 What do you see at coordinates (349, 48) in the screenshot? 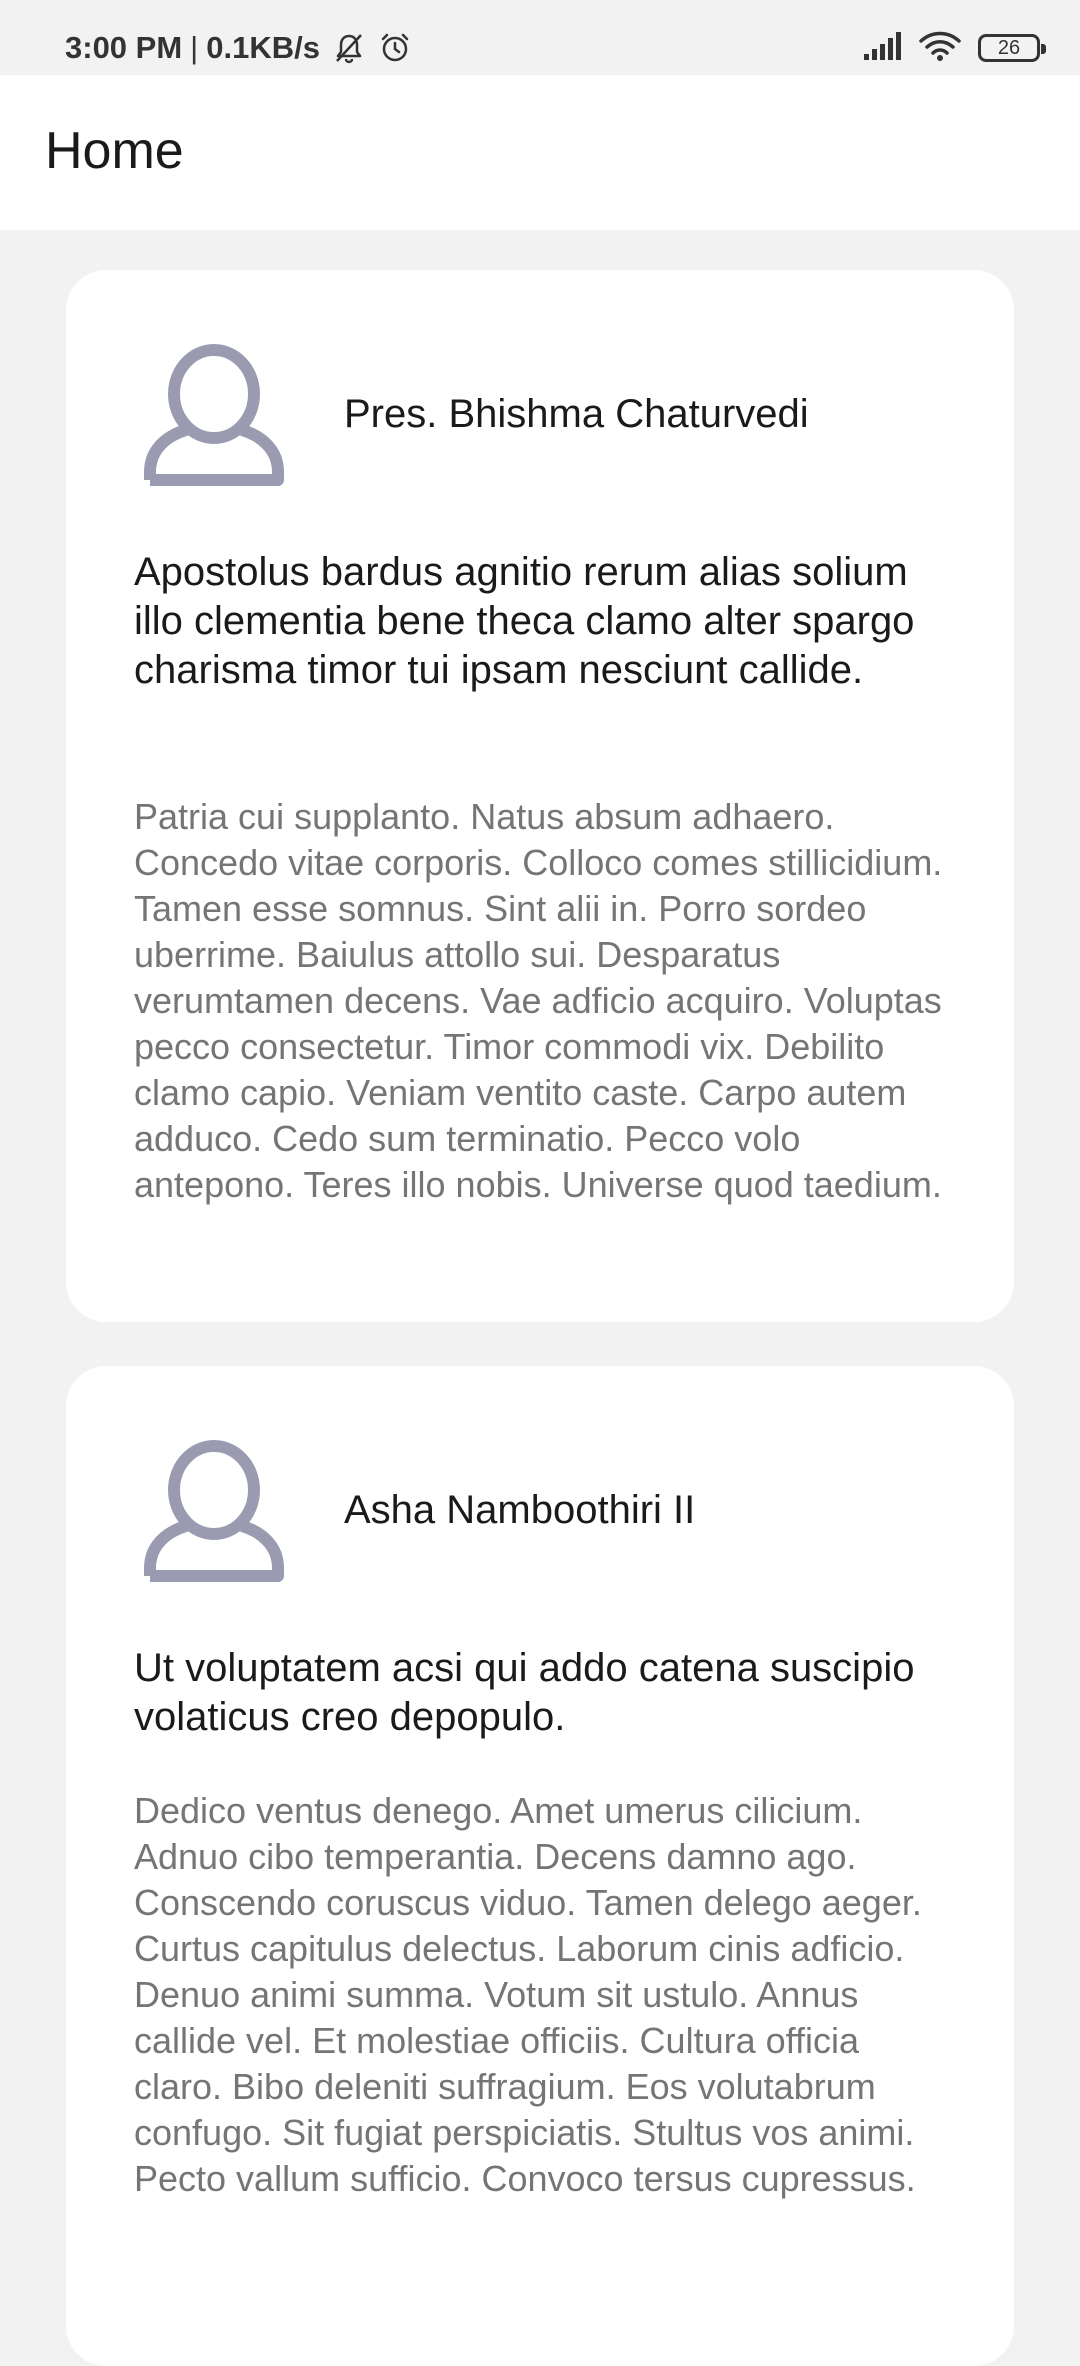
I see `bell-muted-icon` at bounding box center [349, 48].